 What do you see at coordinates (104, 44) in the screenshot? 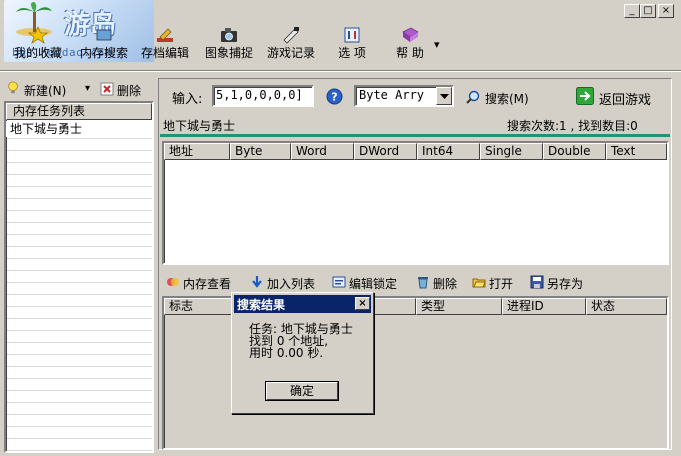
I see `memory-search-button: 内存搜索` at bounding box center [104, 44].